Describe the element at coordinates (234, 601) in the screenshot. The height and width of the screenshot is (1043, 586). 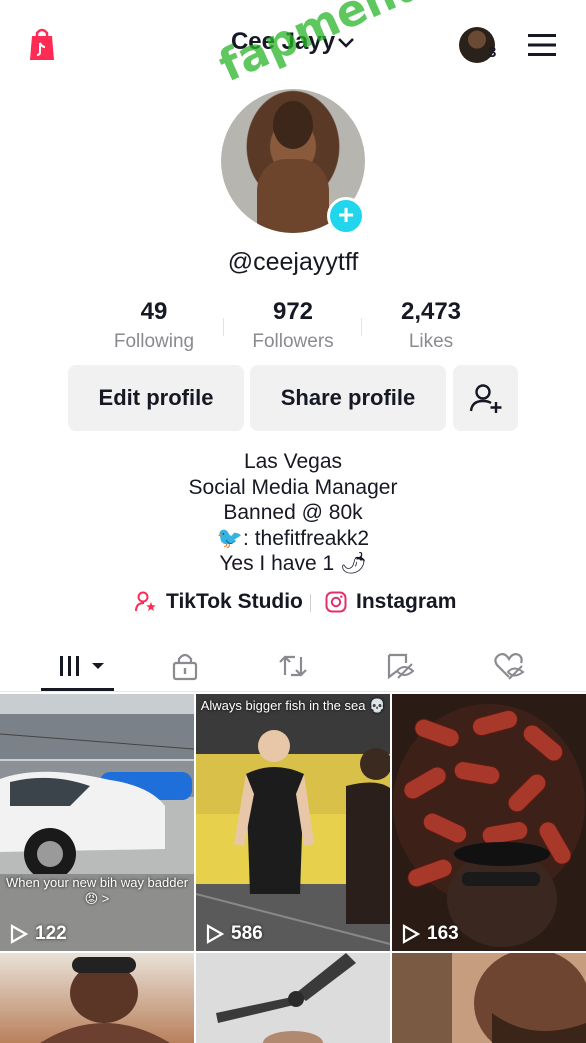
I see `tiktok-studio-label: TikTok Studio` at that location.